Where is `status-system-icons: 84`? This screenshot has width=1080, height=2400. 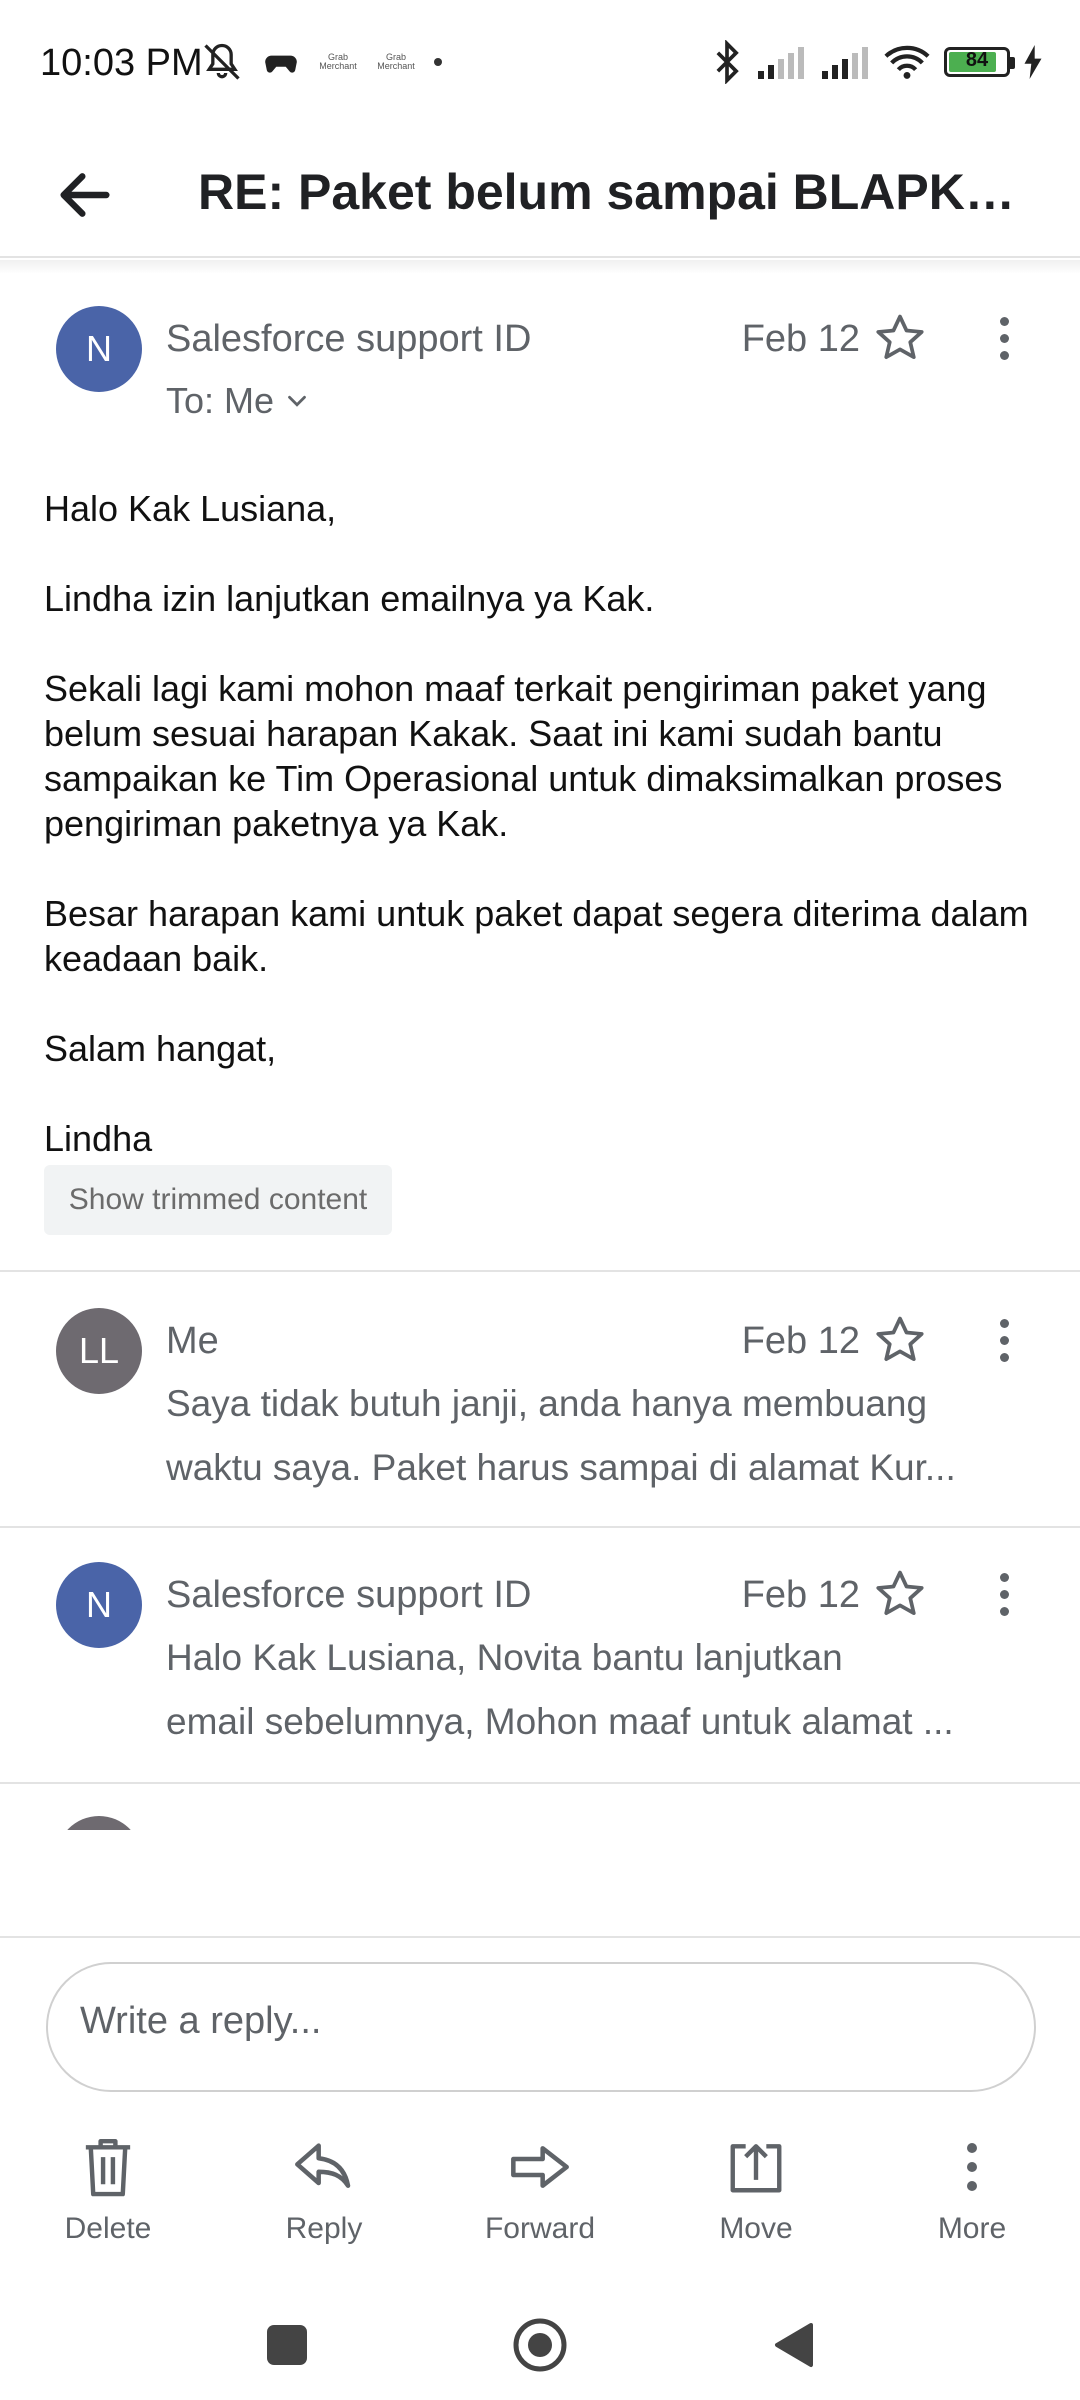
status-system-icons: 84 is located at coordinates (877, 62).